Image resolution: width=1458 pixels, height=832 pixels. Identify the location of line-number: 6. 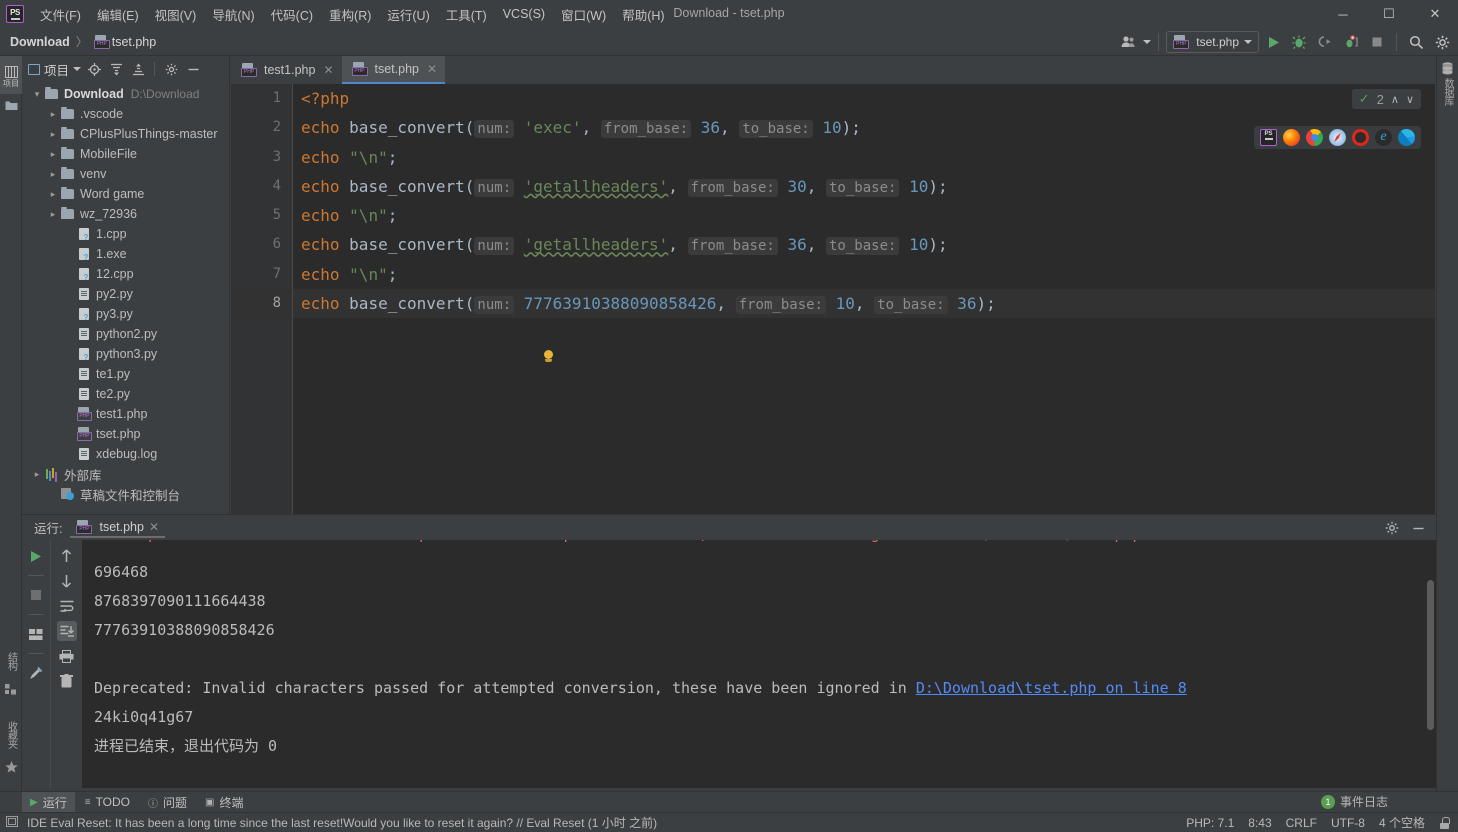
(261, 244).